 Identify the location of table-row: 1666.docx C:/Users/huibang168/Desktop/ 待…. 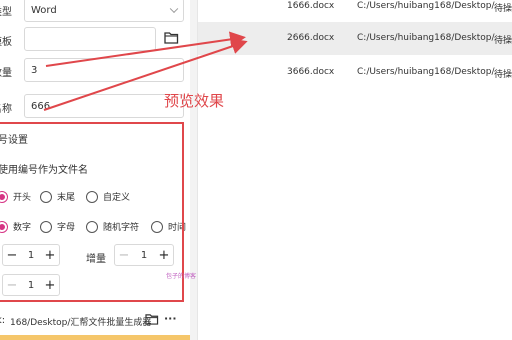
(355, 11).